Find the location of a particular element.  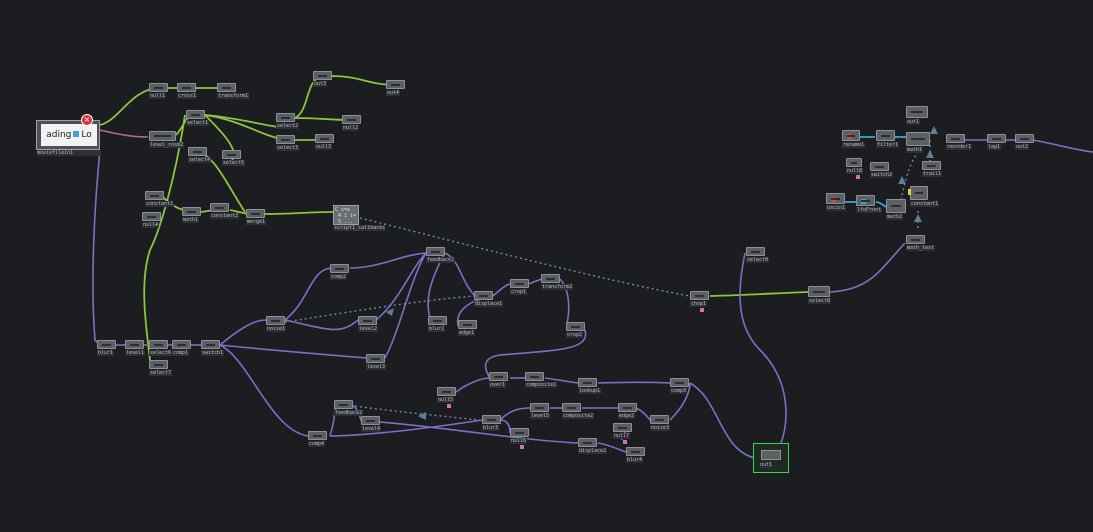

node-null2: null2 is located at coordinates (351, 123).